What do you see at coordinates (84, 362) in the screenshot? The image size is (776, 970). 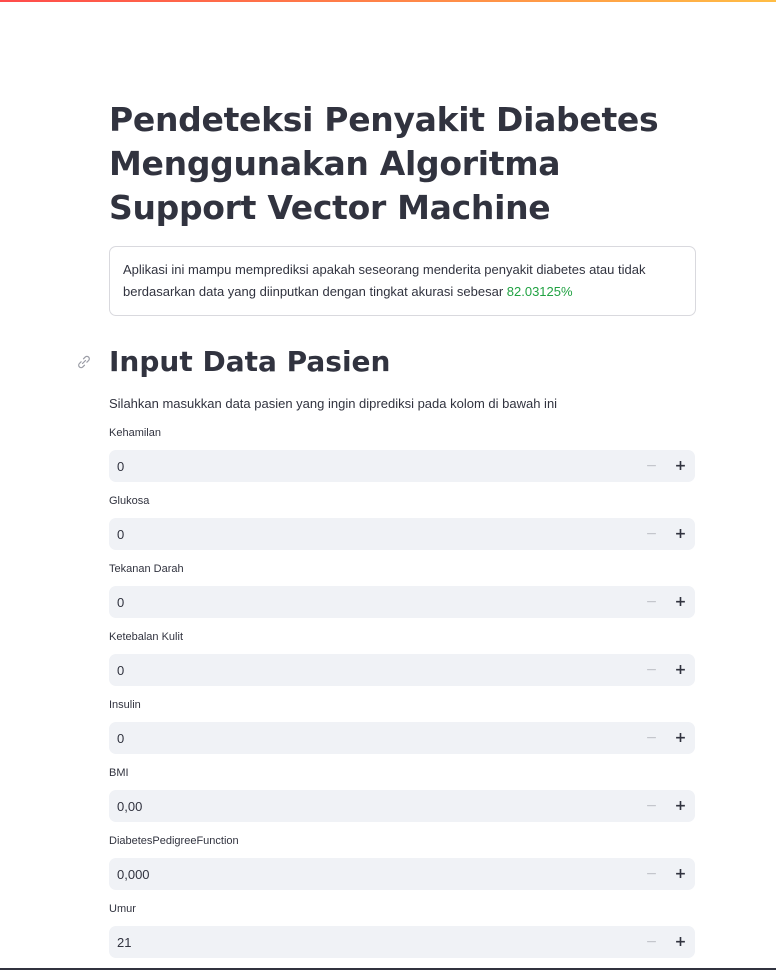 I see `link-icon` at bounding box center [84, 362].